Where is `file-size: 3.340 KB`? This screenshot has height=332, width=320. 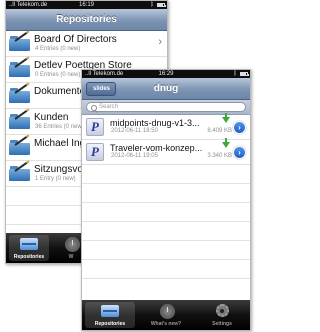
file-size: 3.340 KB is located at coordinates (219, 156).